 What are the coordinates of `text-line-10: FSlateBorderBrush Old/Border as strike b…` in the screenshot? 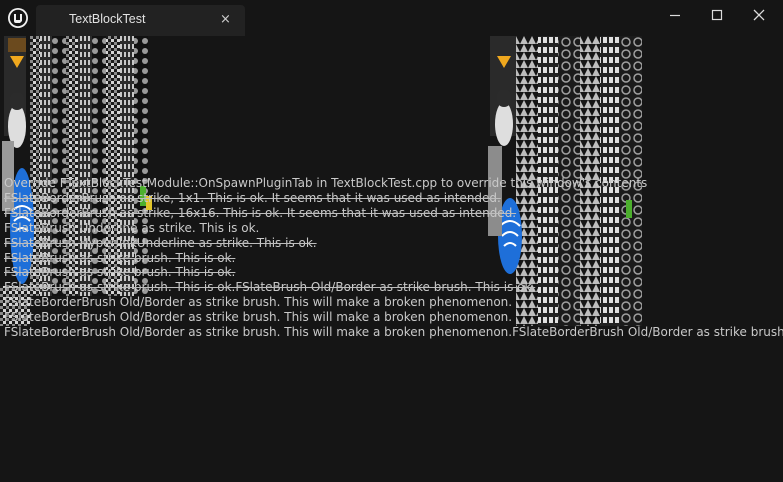 It's located at (258, 317).